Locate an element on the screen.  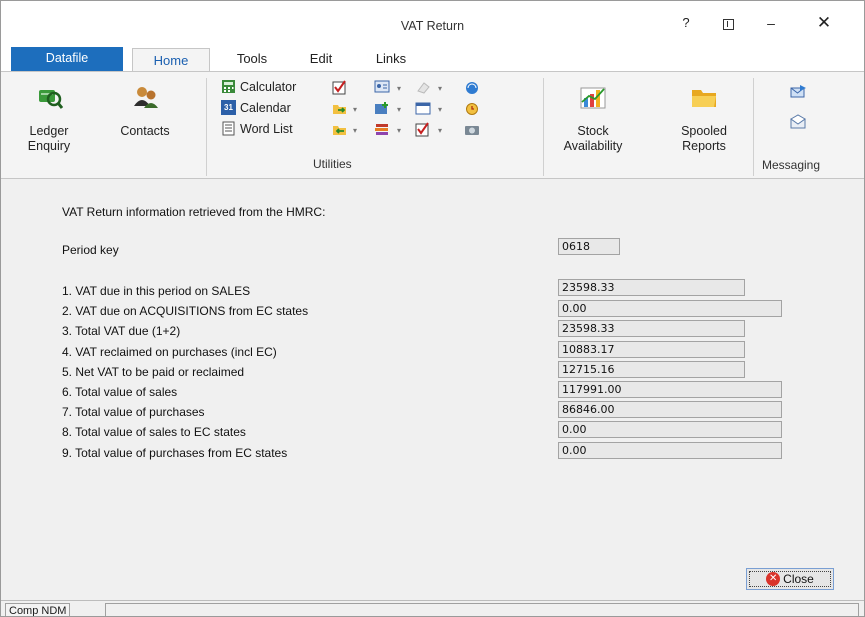
tab-home: Home is located at coordinates (171, 60).